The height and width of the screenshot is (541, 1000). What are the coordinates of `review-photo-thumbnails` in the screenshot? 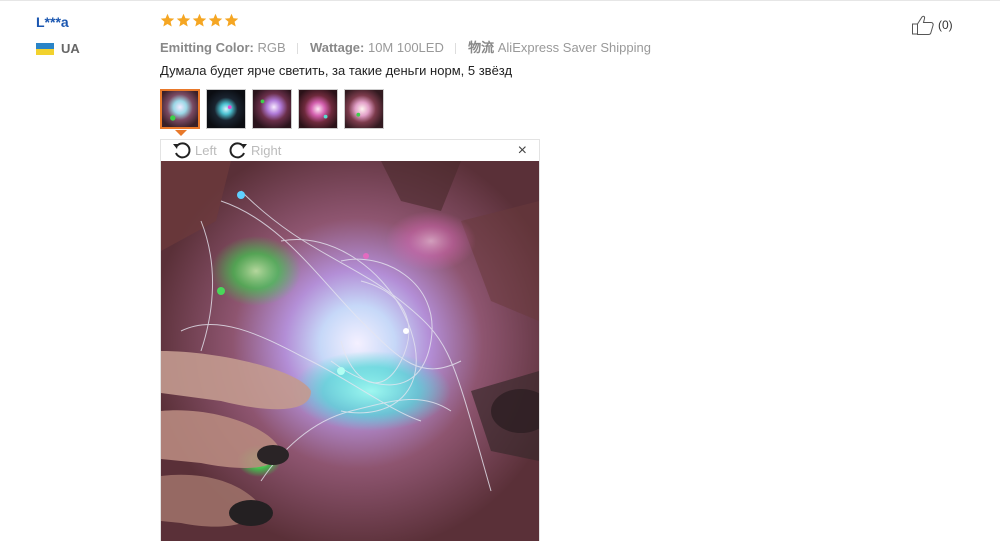 It's located at (272, 109).